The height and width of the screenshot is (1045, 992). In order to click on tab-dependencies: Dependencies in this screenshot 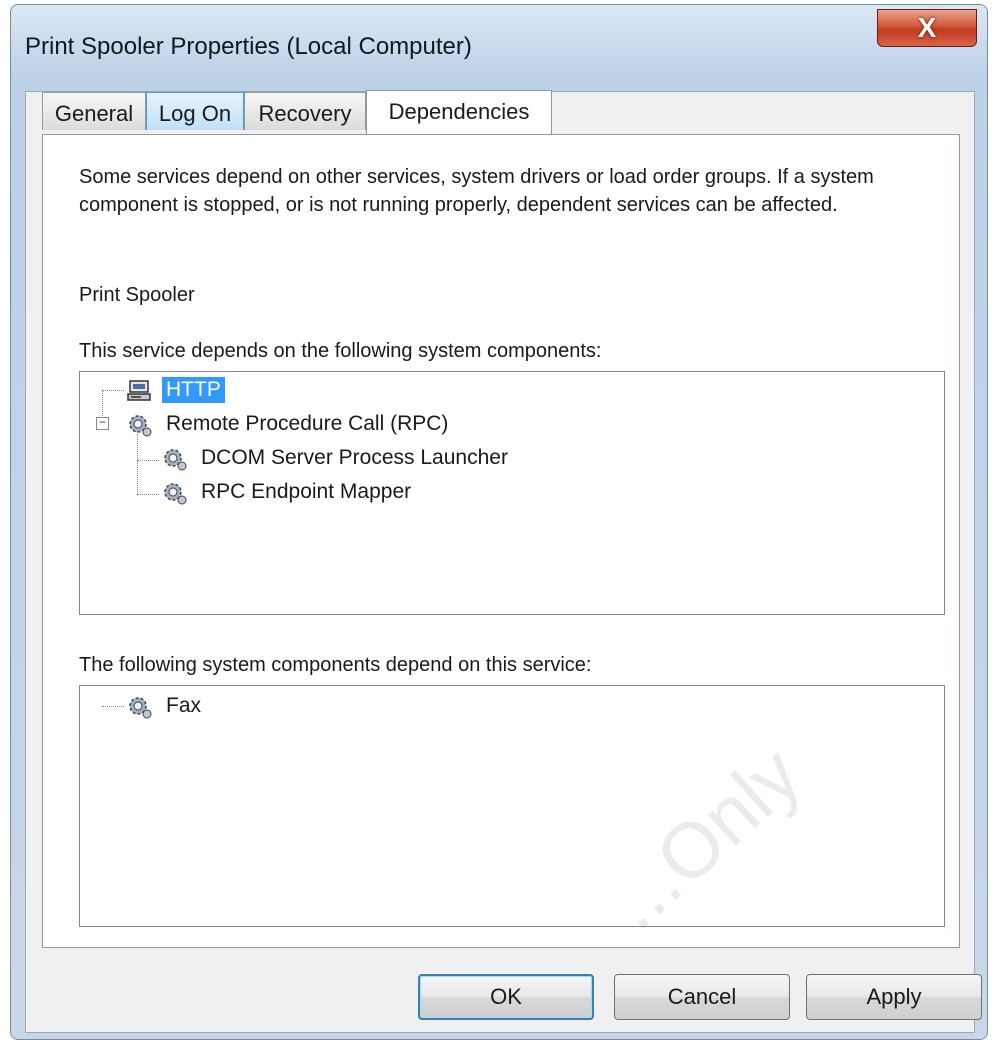, I will do `click(459, 112)`.